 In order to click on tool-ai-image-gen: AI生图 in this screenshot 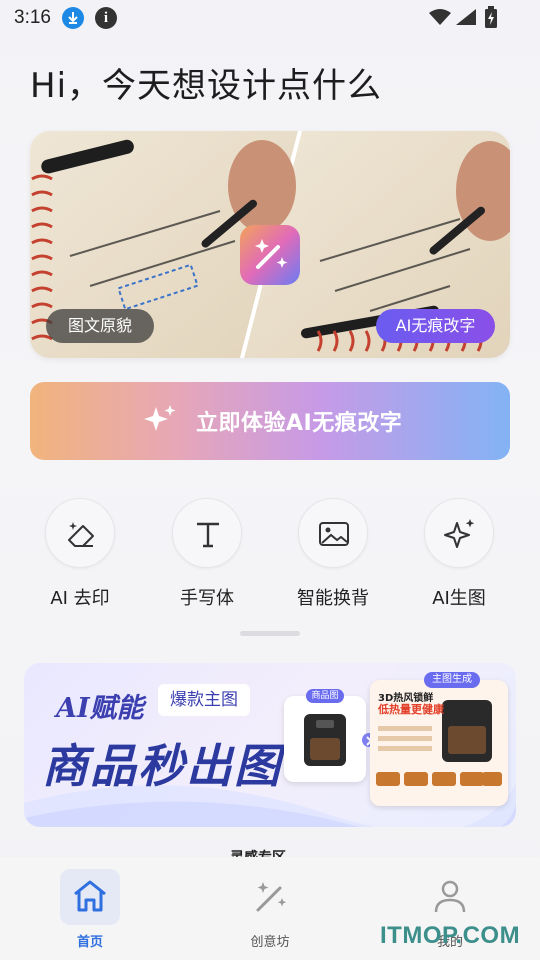, I will do `click(459, 558)`.